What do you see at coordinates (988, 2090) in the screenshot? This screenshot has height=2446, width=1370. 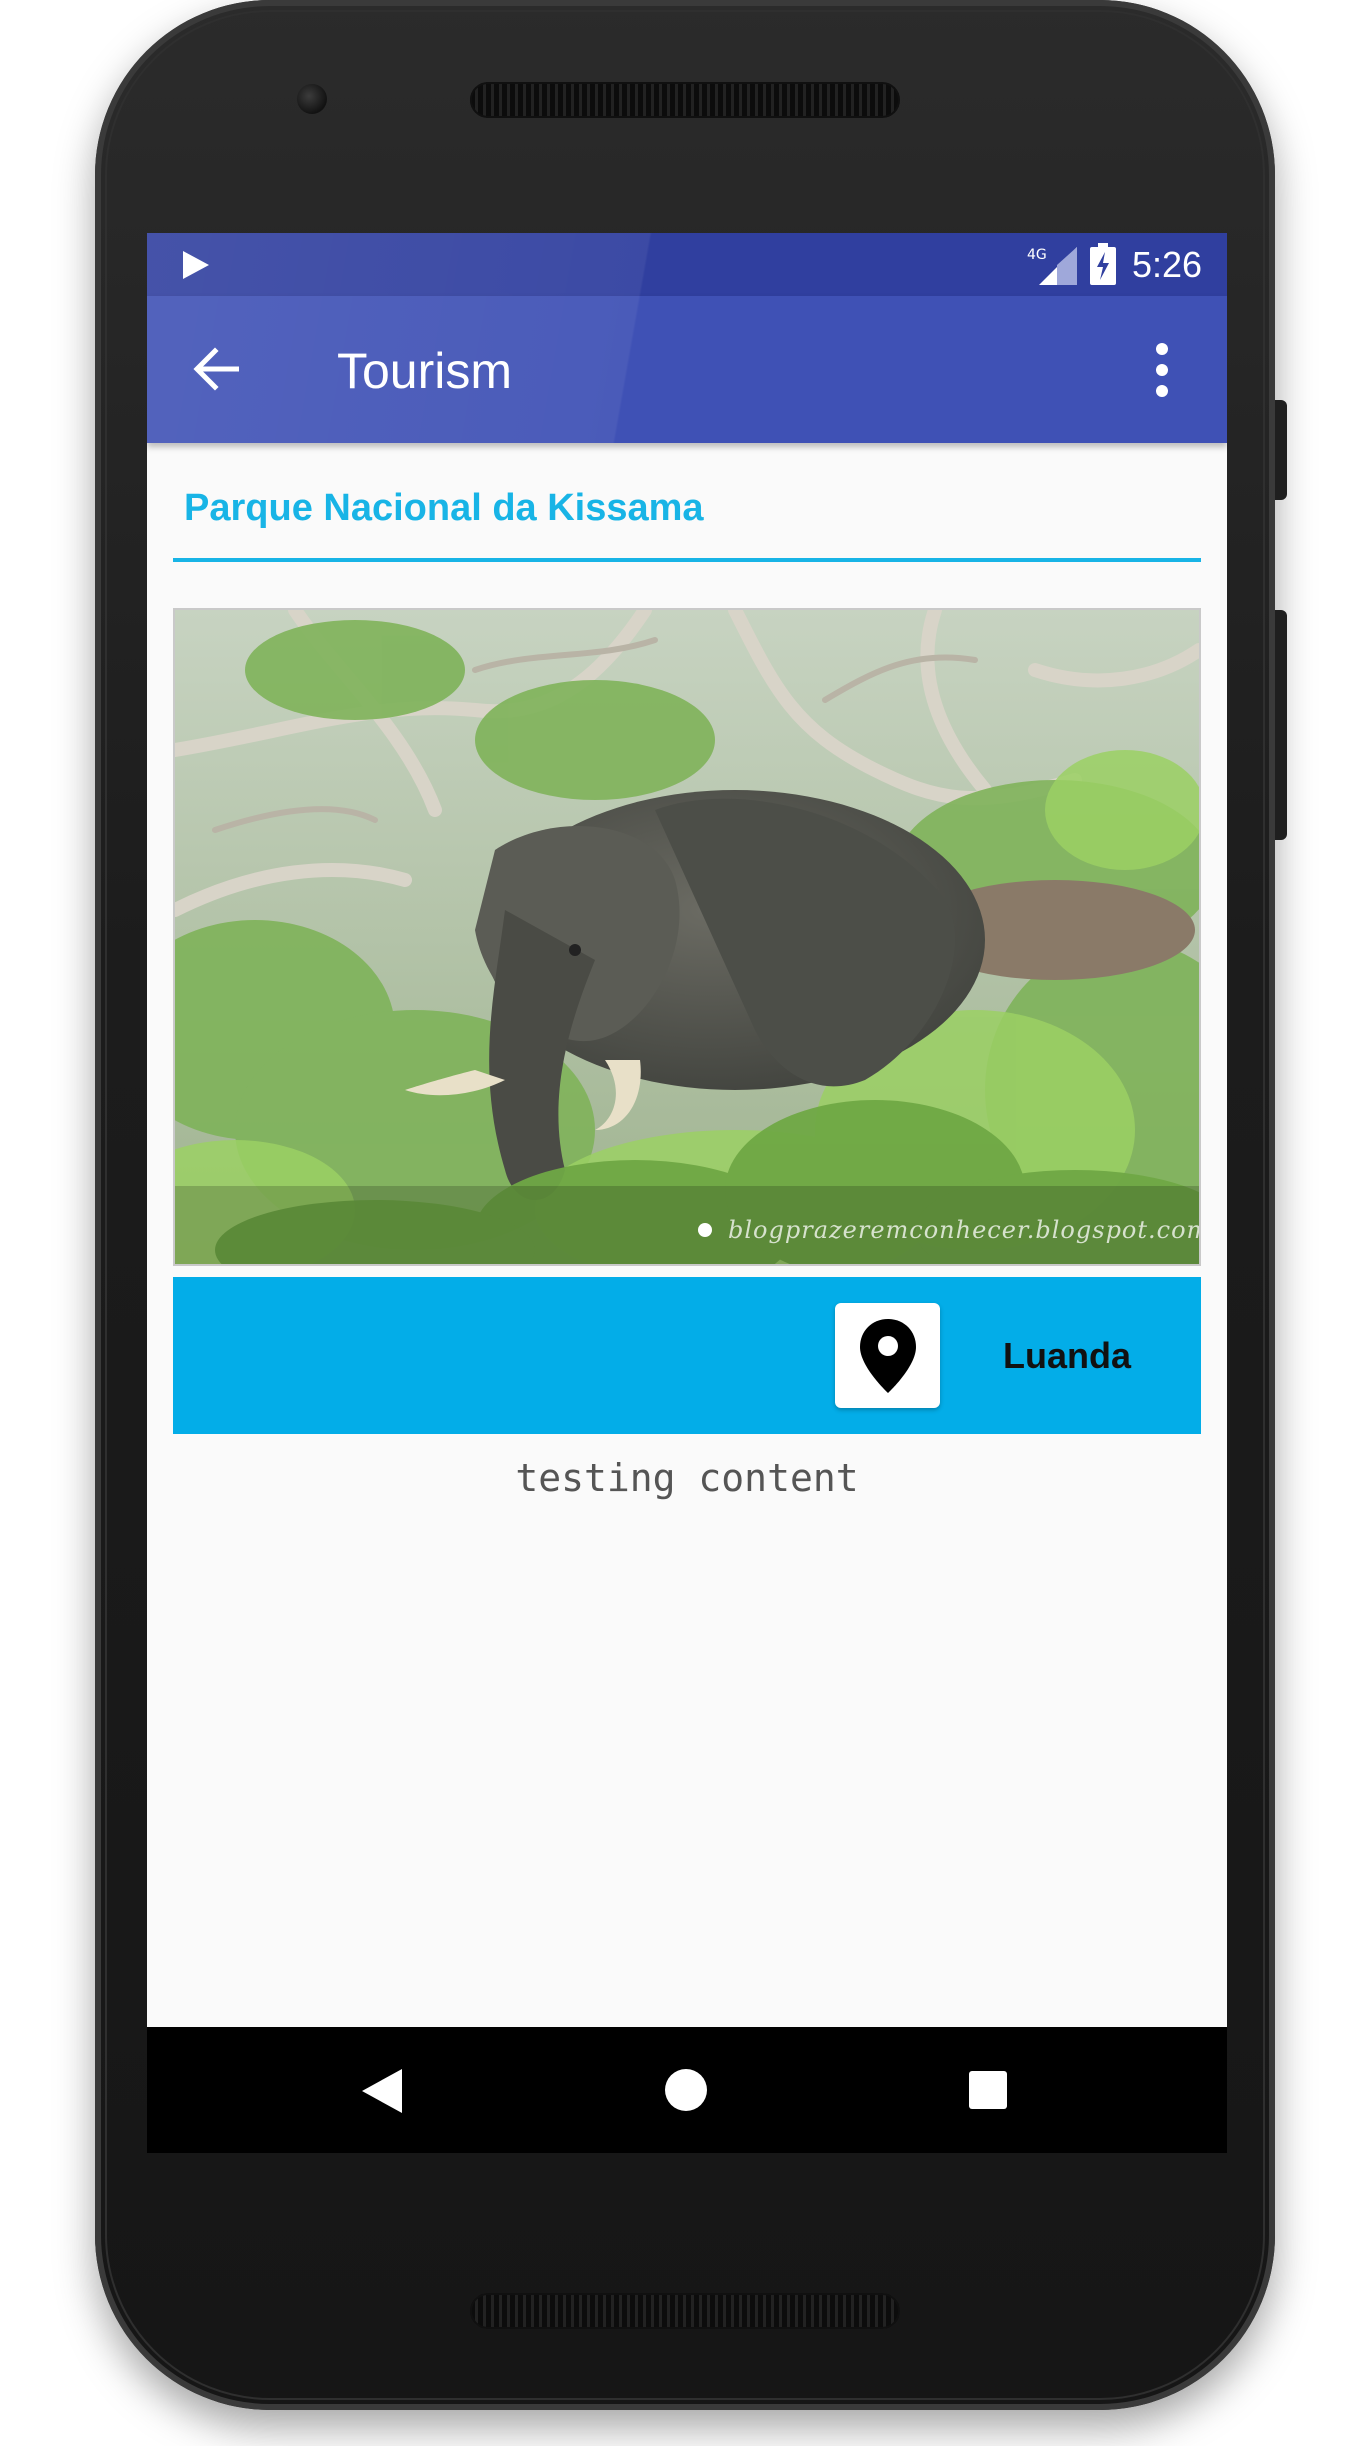 I see `nav-recents-icon` at bounding box center [988, 2090].